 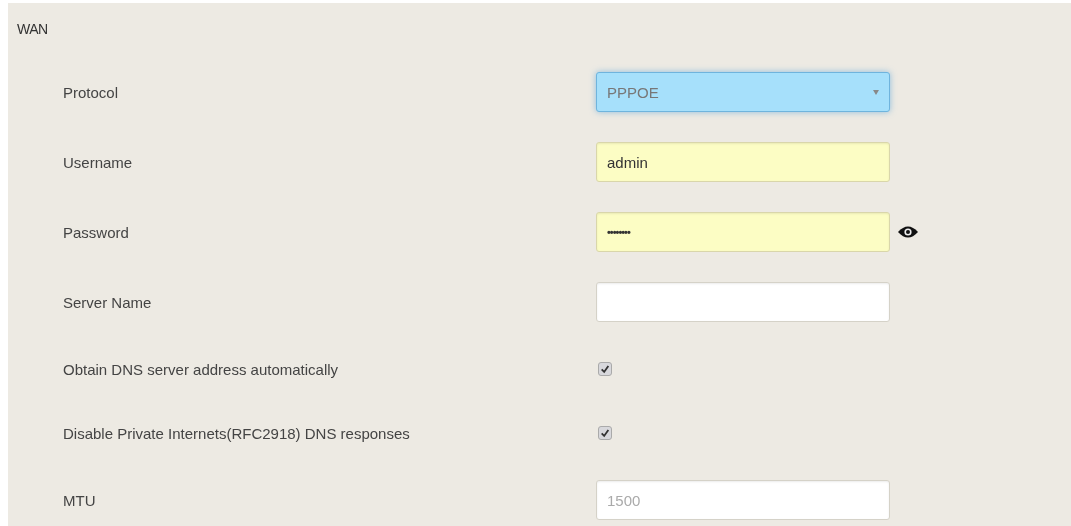 What do you see at coordinates (107, 302) in the screenshot?
I see `field-label: Server Name` at bounding box center [107, 302].